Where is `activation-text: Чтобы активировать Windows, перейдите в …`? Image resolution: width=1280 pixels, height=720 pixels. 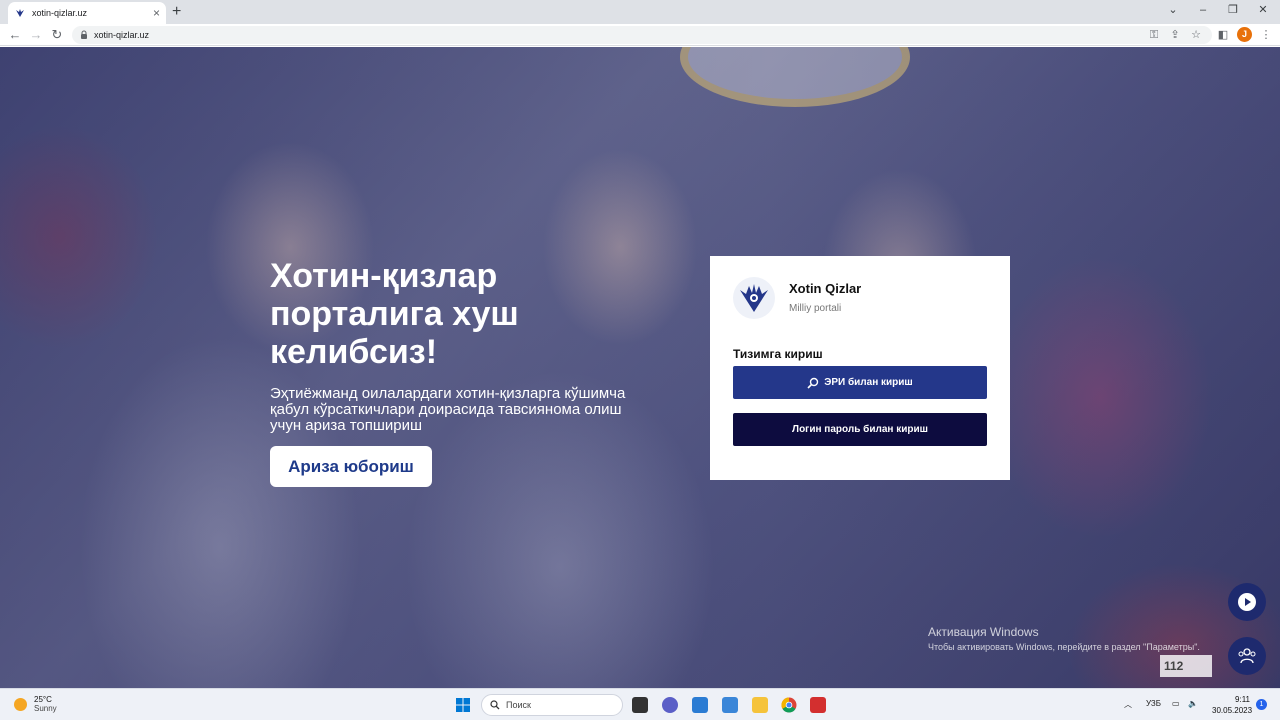
activation-text: Чтобы активировать Windows, перейдите в … is located at coordinates (1064, 647).